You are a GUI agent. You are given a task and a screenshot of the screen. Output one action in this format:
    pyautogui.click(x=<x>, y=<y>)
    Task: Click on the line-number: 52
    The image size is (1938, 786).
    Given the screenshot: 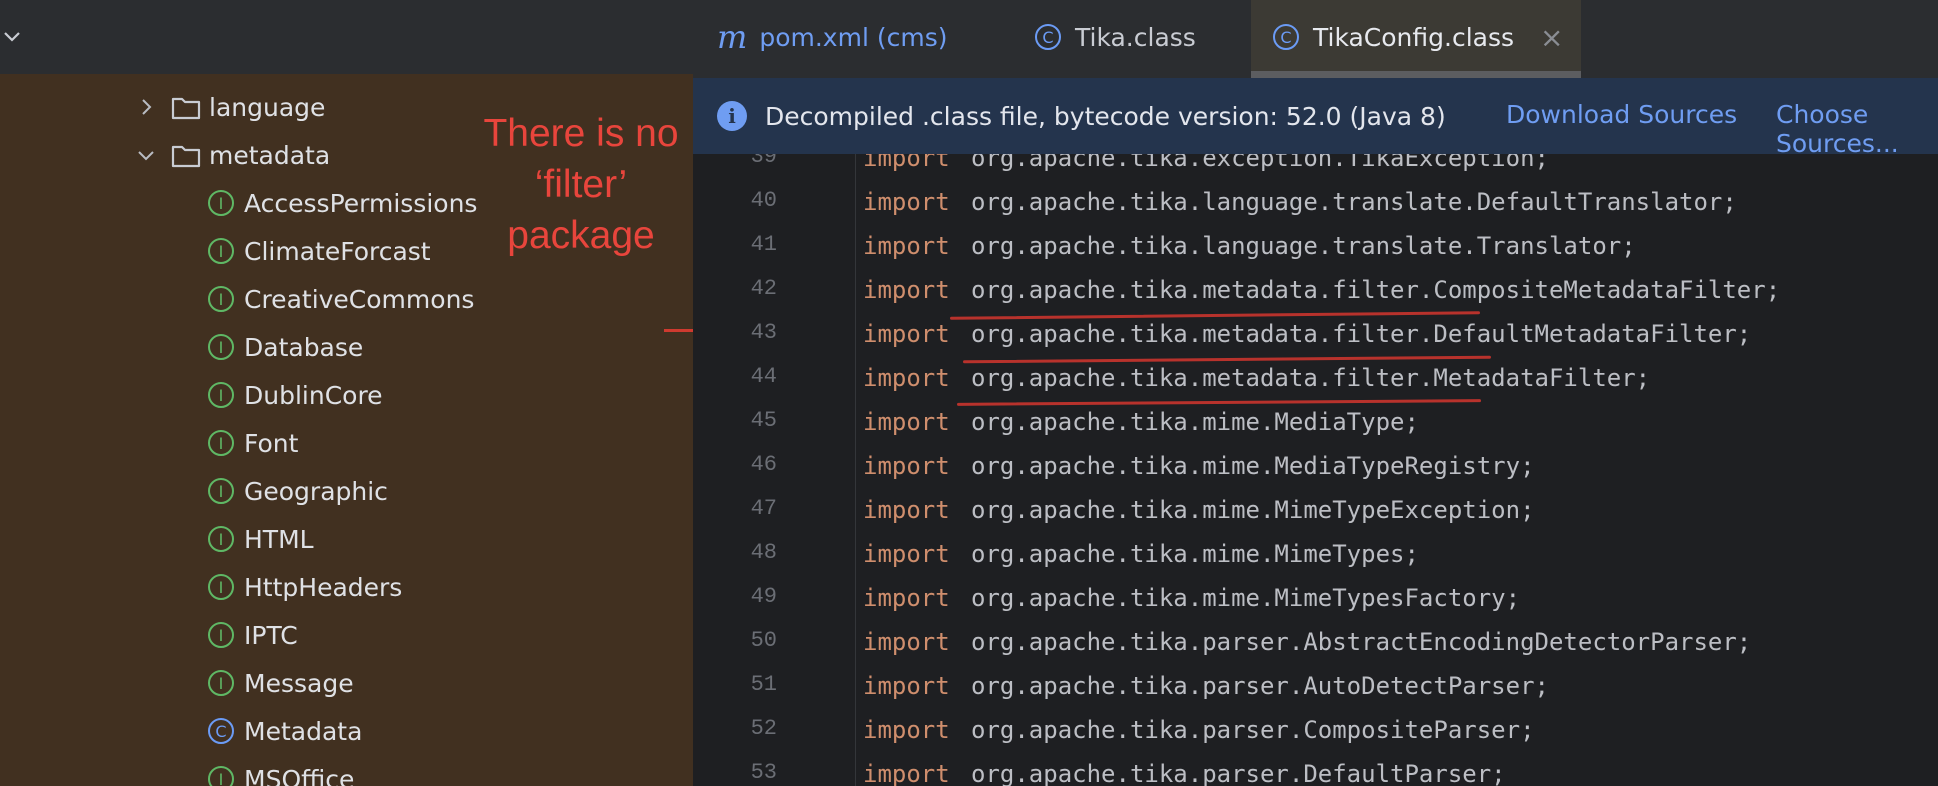 What is the action you would take?
    pyautogui.click(x=763, y=728)
    